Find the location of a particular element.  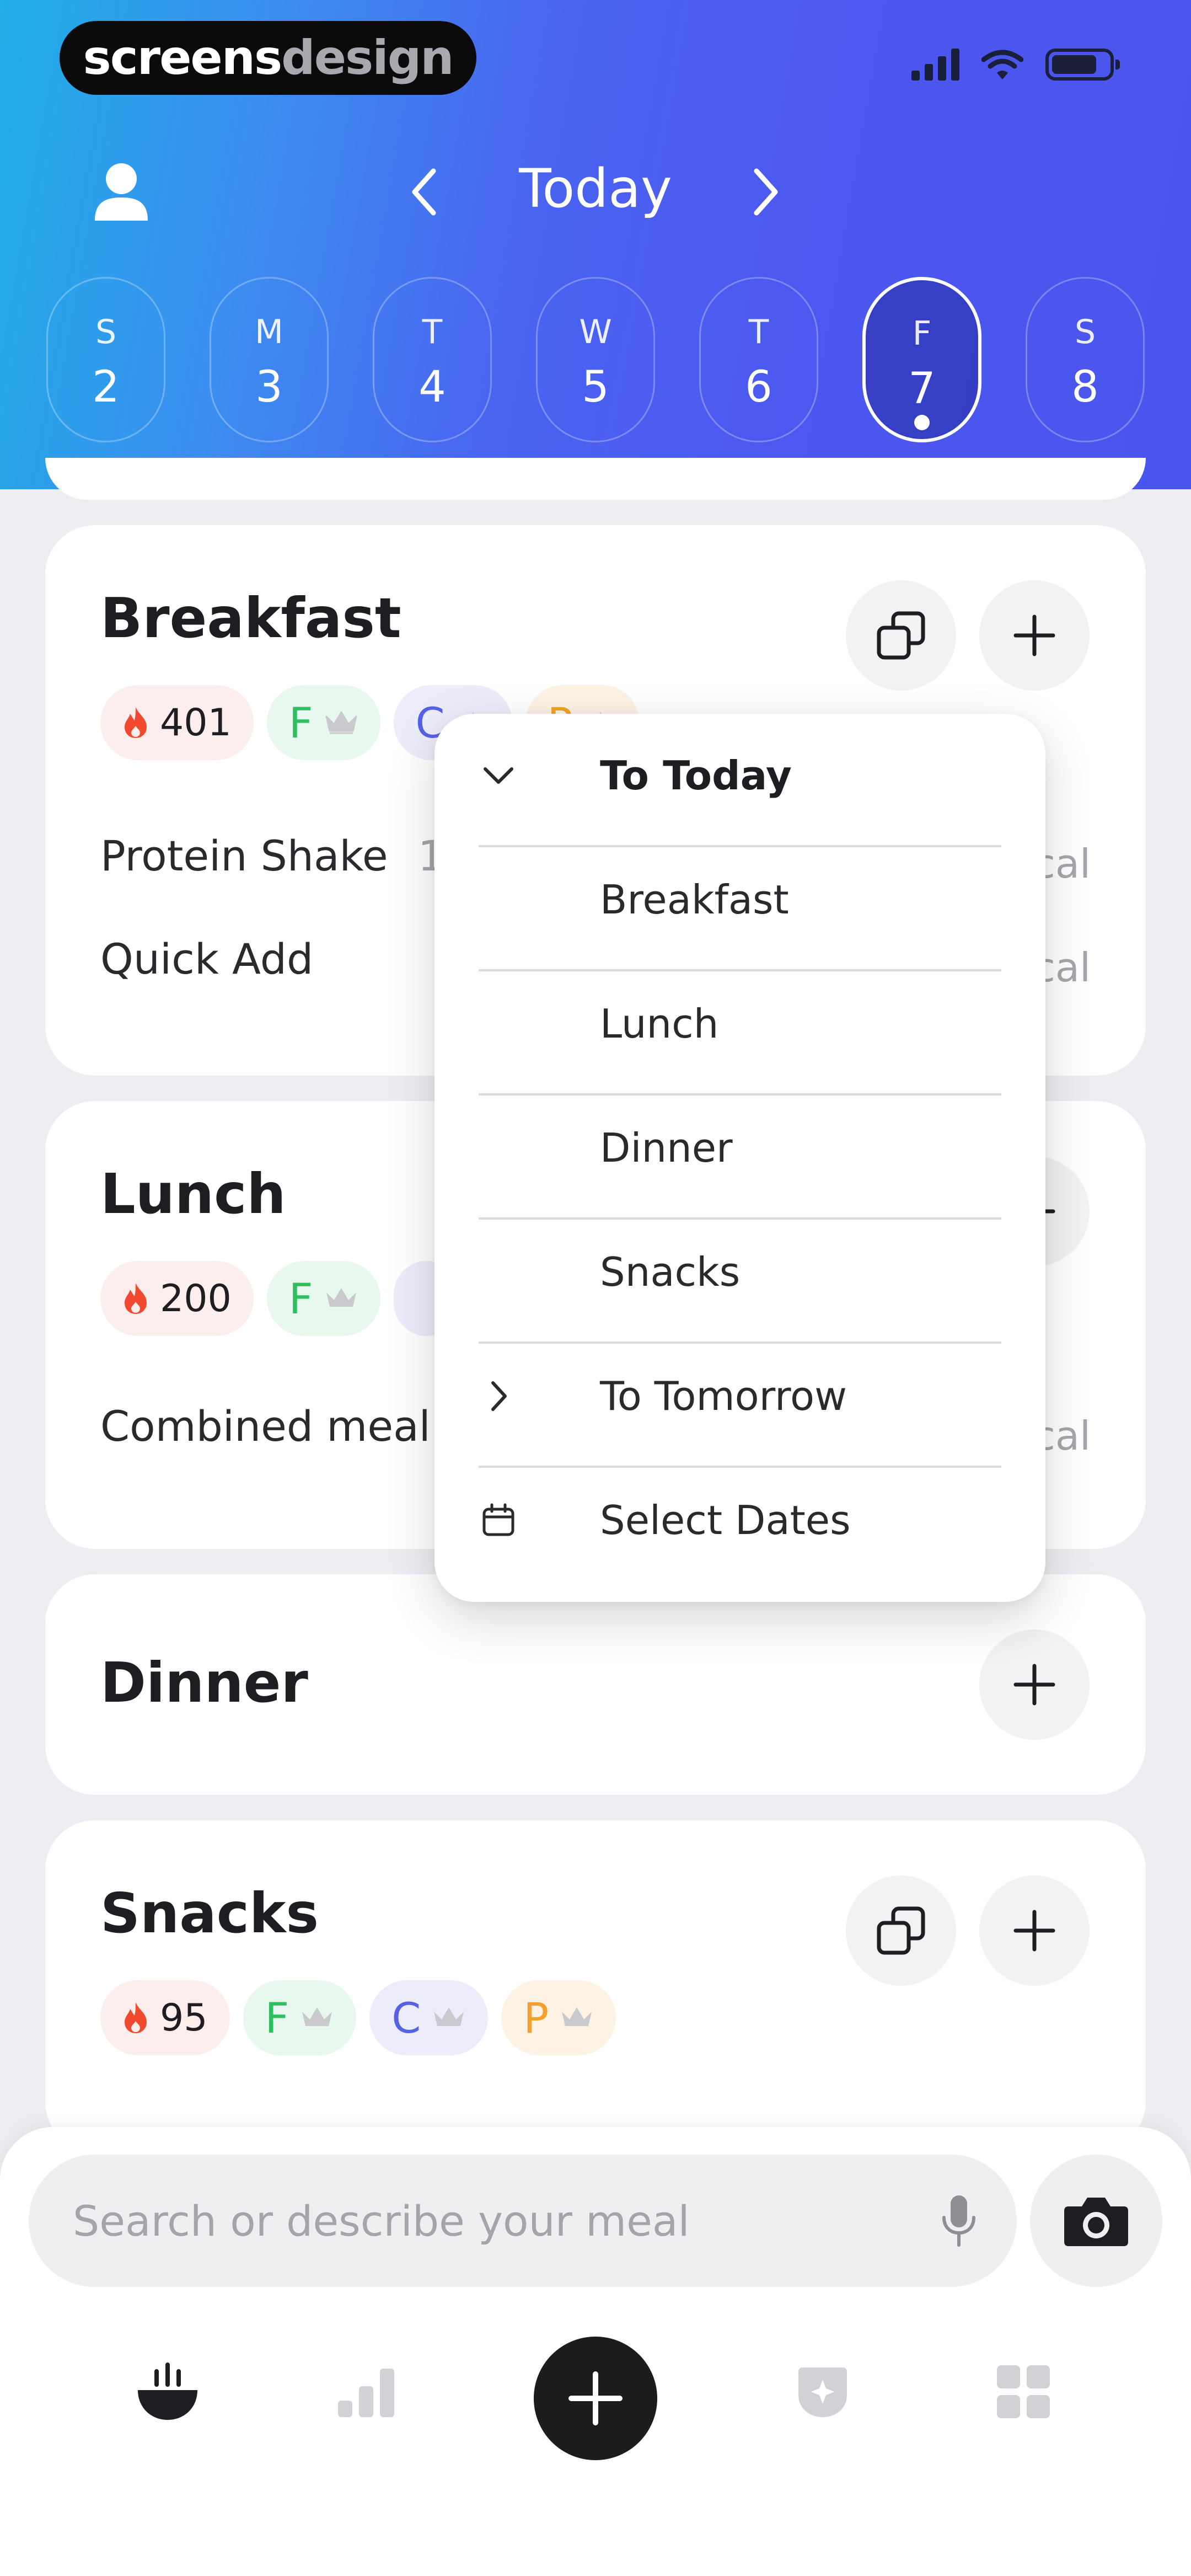

protein-chip: P is located at coordinates (558, 2017).